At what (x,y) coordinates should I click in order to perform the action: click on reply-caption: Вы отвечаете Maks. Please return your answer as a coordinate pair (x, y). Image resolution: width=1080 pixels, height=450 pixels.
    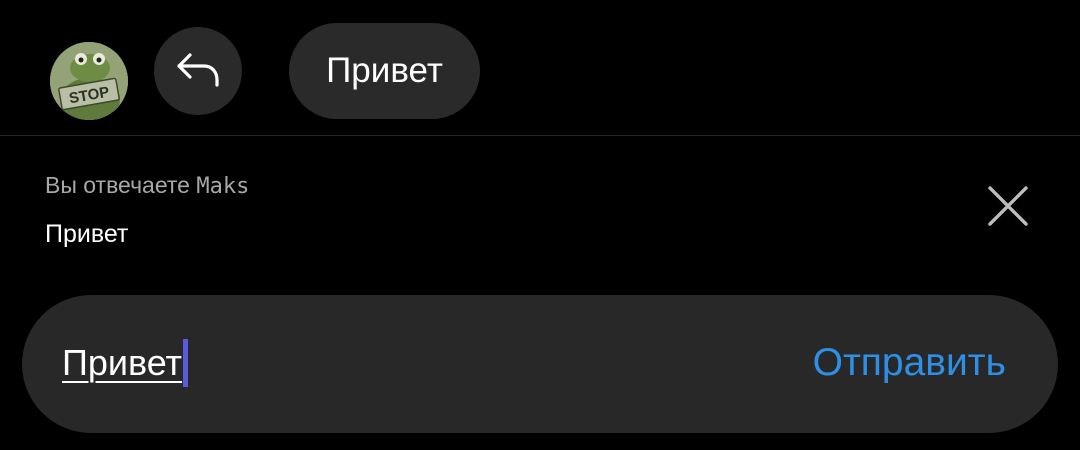
    Looking at the image, I should click on (147, 185).